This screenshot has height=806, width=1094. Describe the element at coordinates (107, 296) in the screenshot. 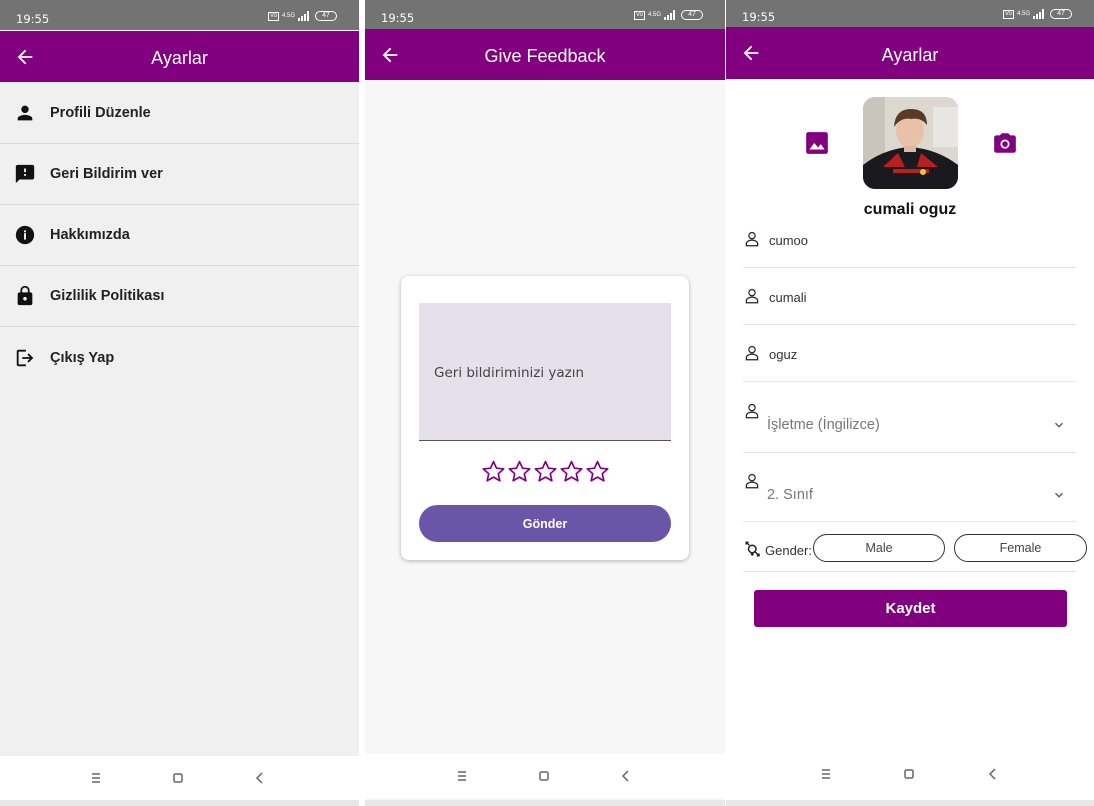

I see `menu-item-label: Gizlilik Politikası` at that location.